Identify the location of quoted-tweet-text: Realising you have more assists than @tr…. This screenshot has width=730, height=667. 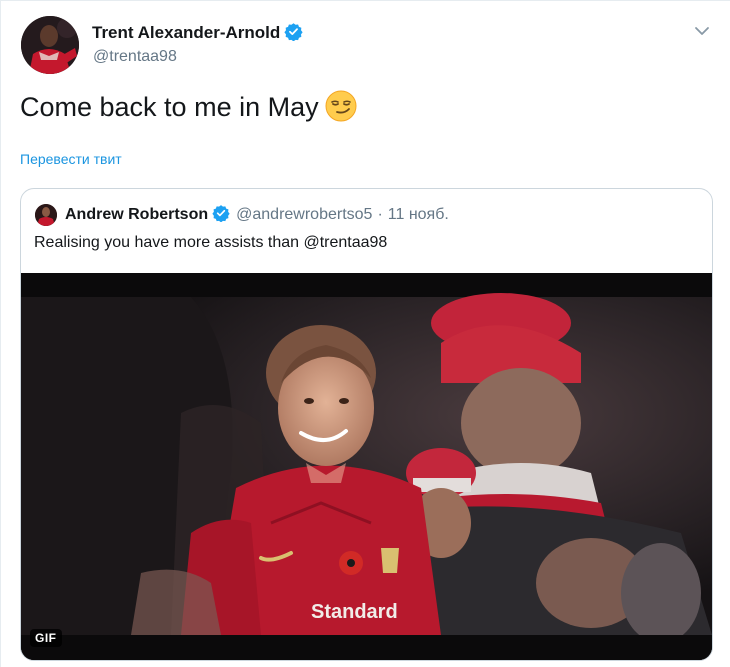
(211, 242).